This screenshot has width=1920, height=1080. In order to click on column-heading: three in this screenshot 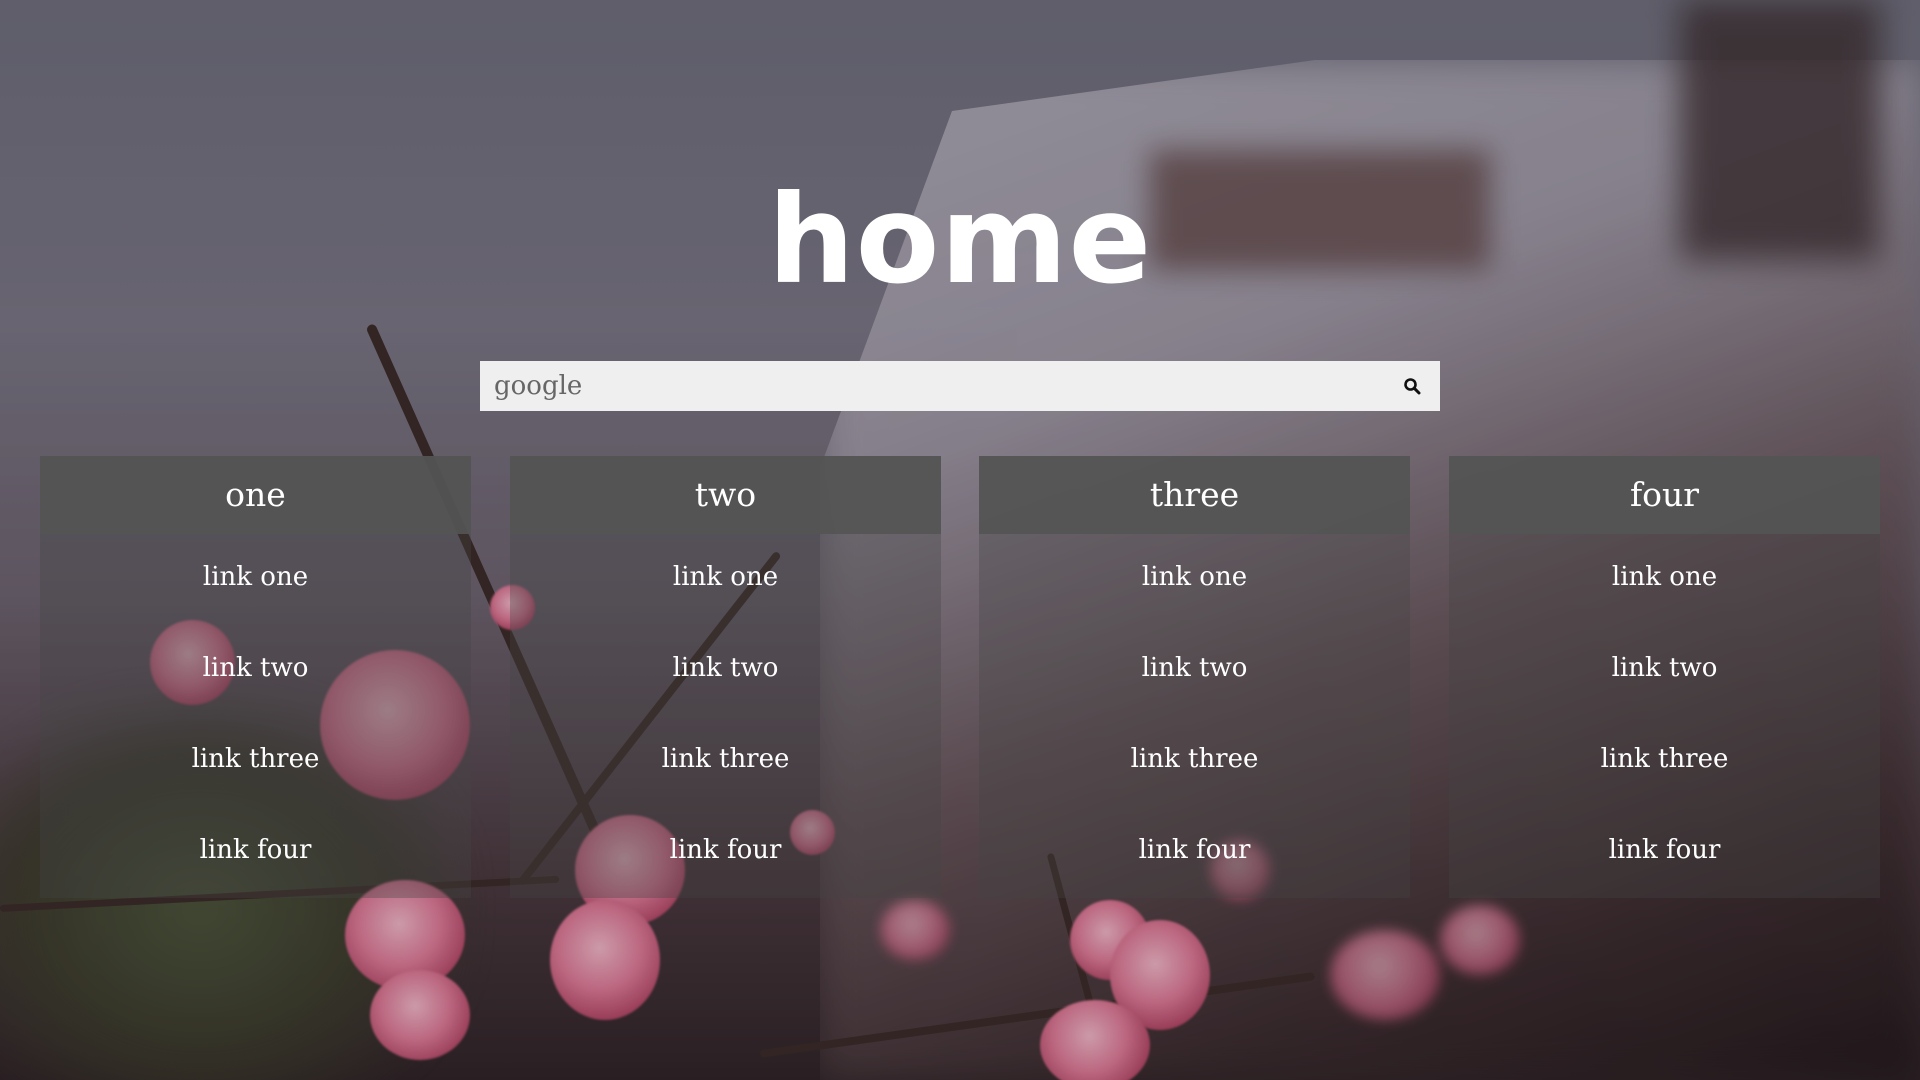, I will do `click(1194, 495)`.